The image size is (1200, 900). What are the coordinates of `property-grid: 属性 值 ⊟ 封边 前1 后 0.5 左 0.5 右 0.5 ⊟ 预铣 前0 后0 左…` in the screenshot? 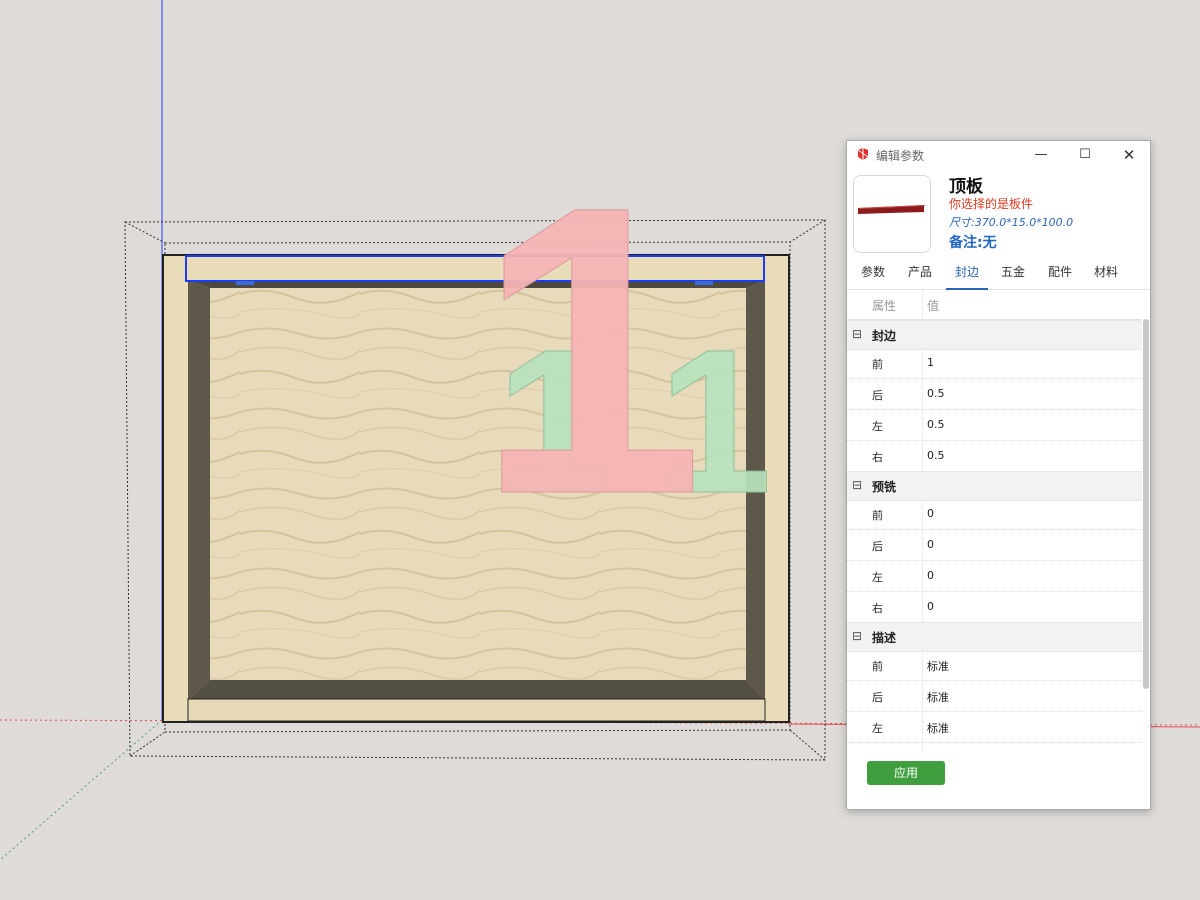 It's located at (994, 521).